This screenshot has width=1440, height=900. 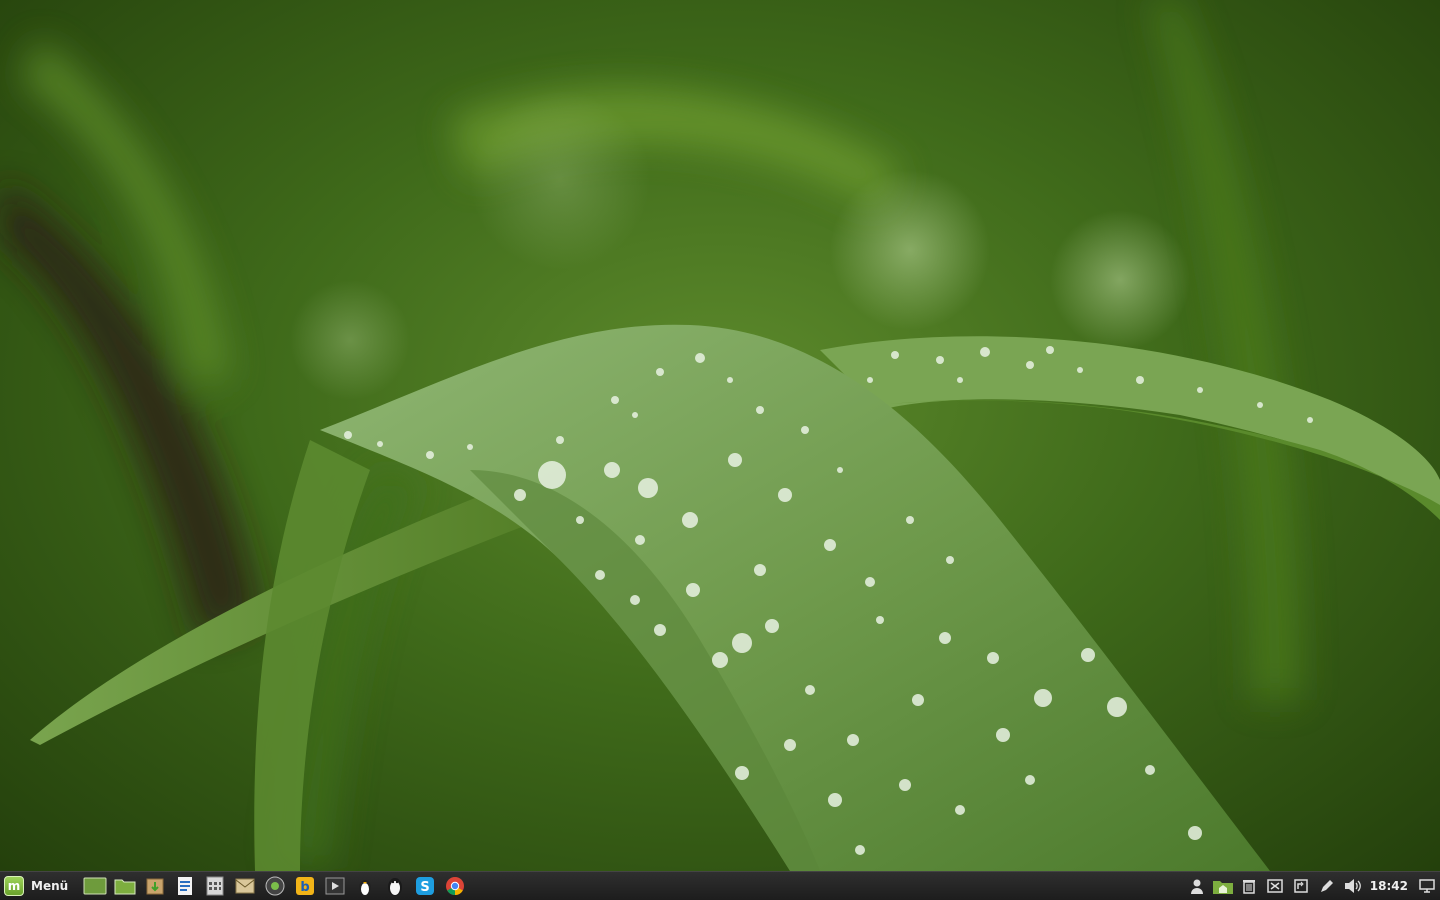 What do you see at coordinates (720, 885) in the screenshot?
I see `taskbar-panel: m Menü b S 18:42` at bounding box center [720, 885].